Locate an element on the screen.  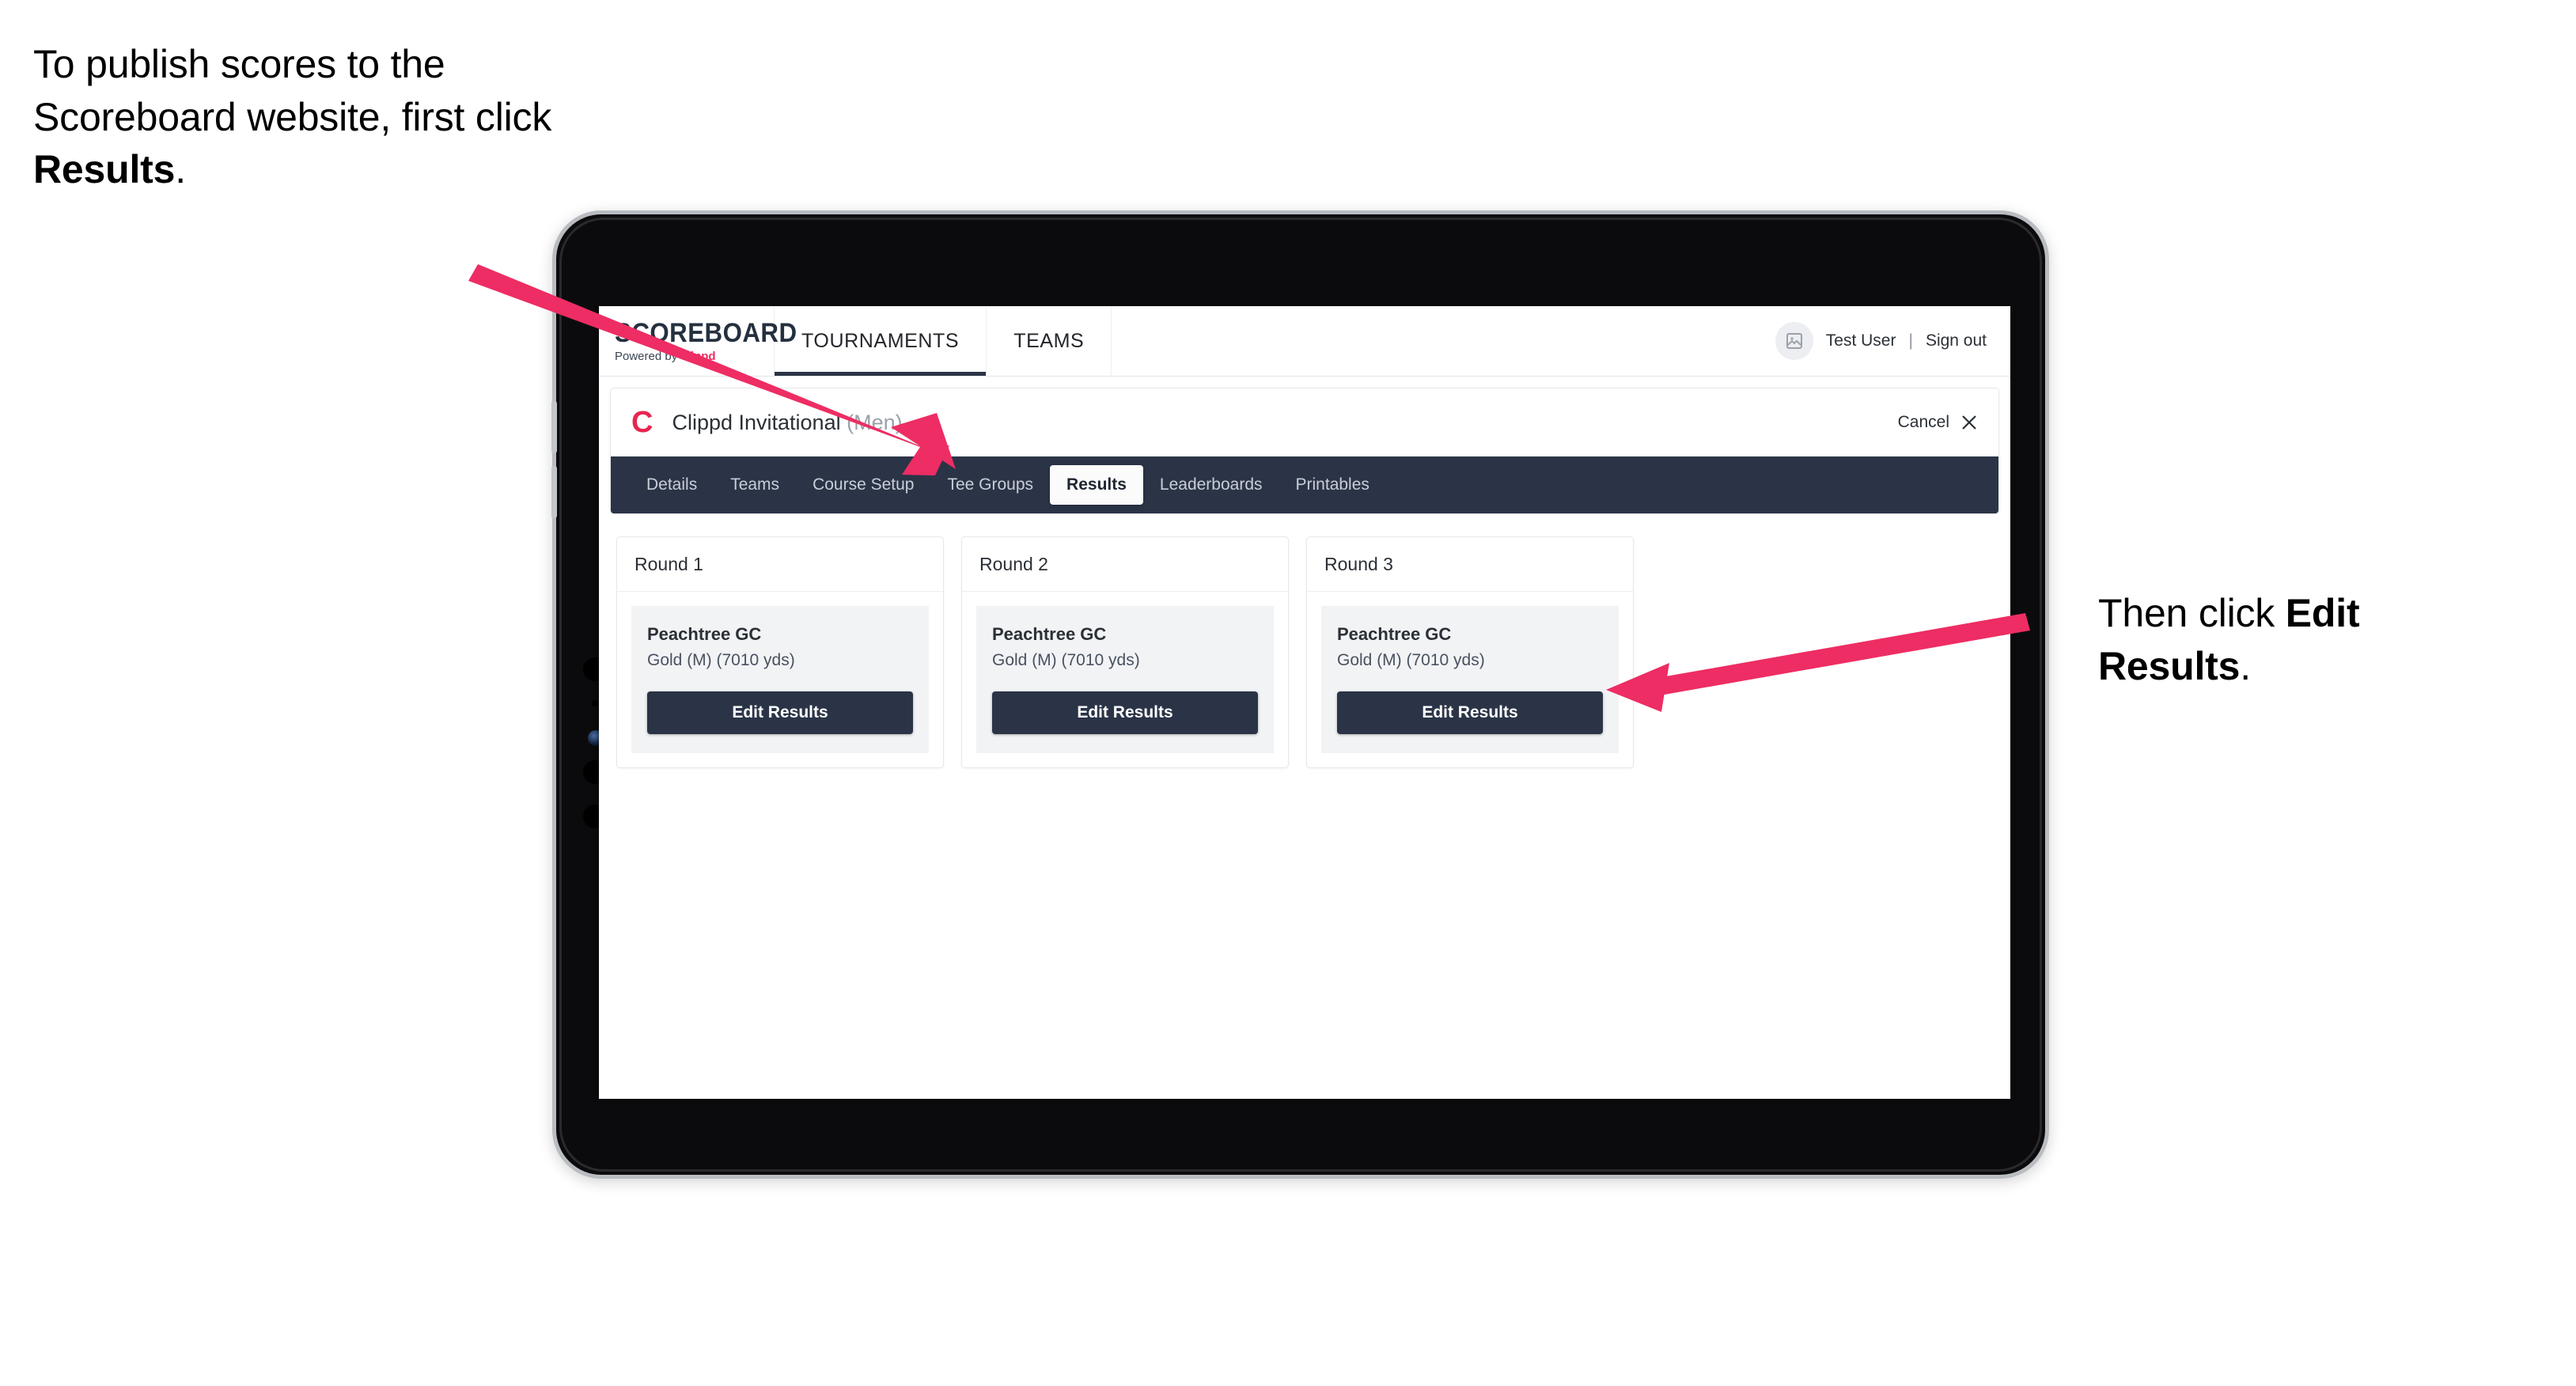
subnav-label-leaderboards: Leaderboards is located at coordinates (1211, 484).